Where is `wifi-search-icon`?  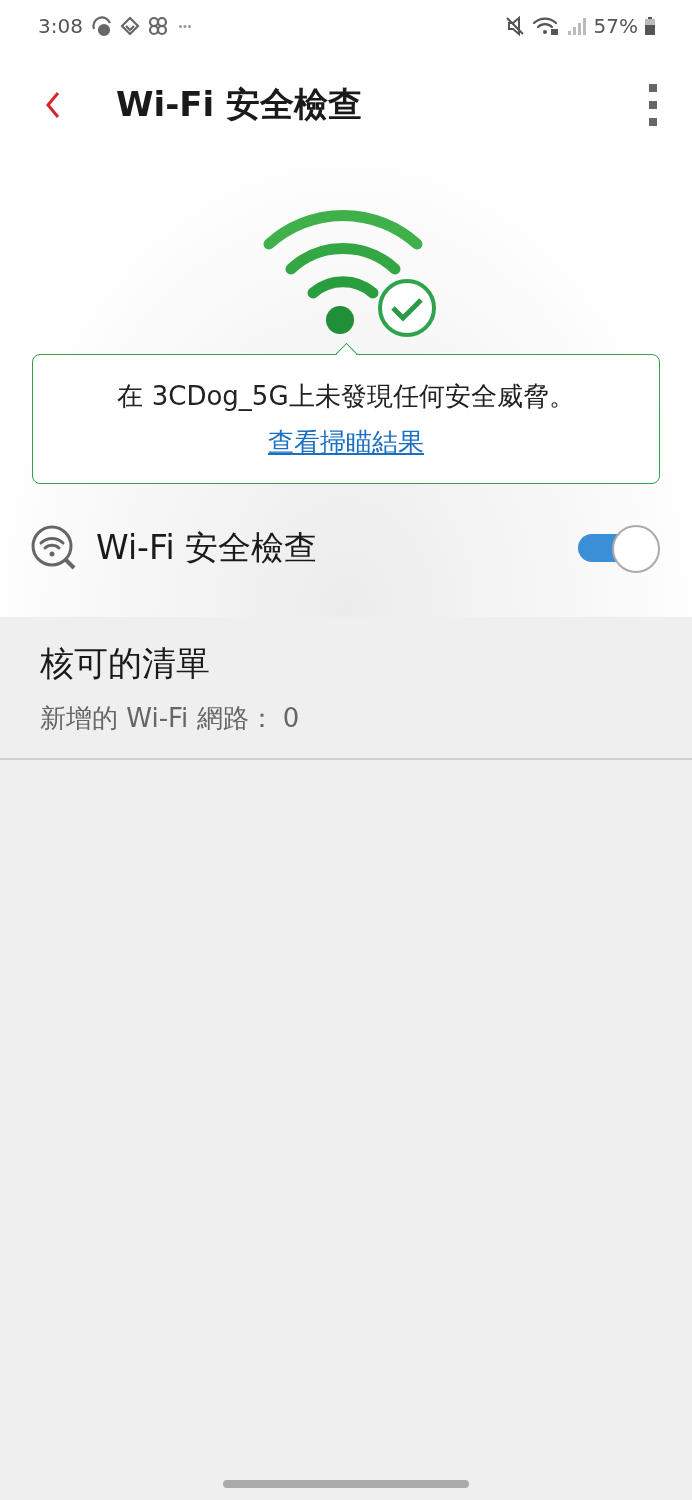
wifi-search-icon is located at coordinates (54, 548).